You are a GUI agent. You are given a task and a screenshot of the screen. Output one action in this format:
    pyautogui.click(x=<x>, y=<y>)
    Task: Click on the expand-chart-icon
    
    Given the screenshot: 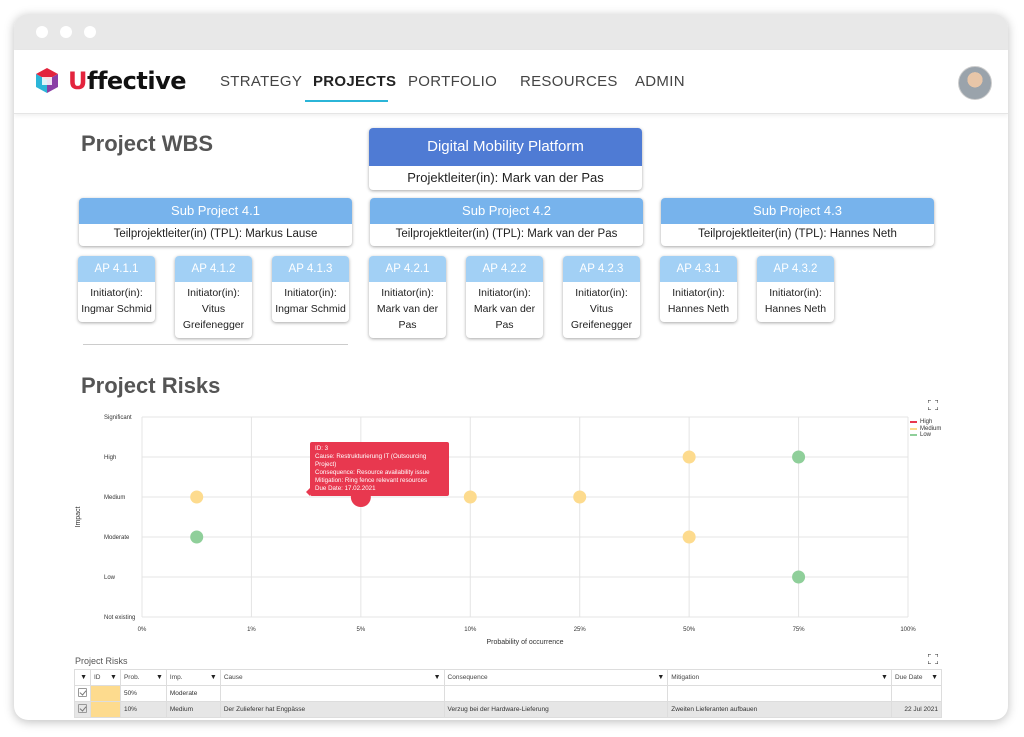 What is the action you would take?
    pyautogui.click(x=933, y=405)
    